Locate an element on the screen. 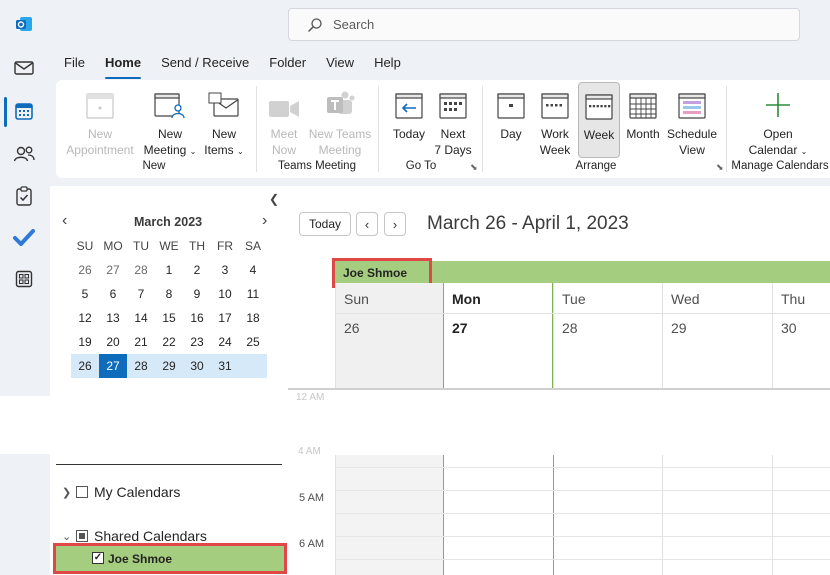  date-cell: 9 is located at coordinates (197, 294).